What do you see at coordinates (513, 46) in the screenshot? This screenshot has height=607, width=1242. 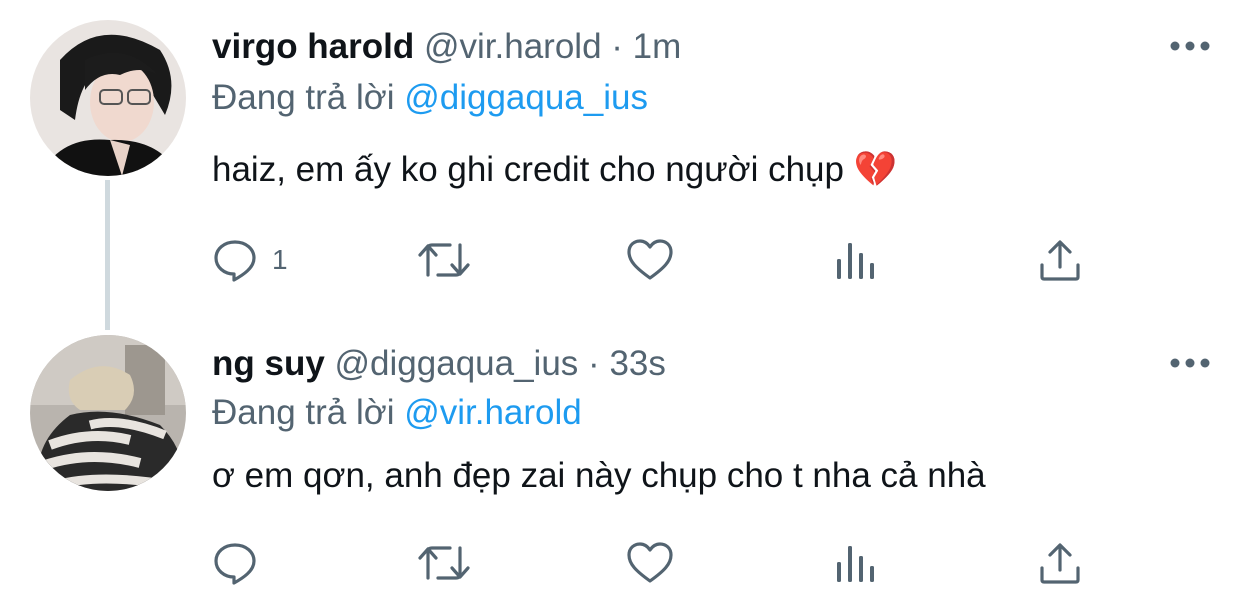 I see `handle: @vir.harold` at bounding box center [513, 46].